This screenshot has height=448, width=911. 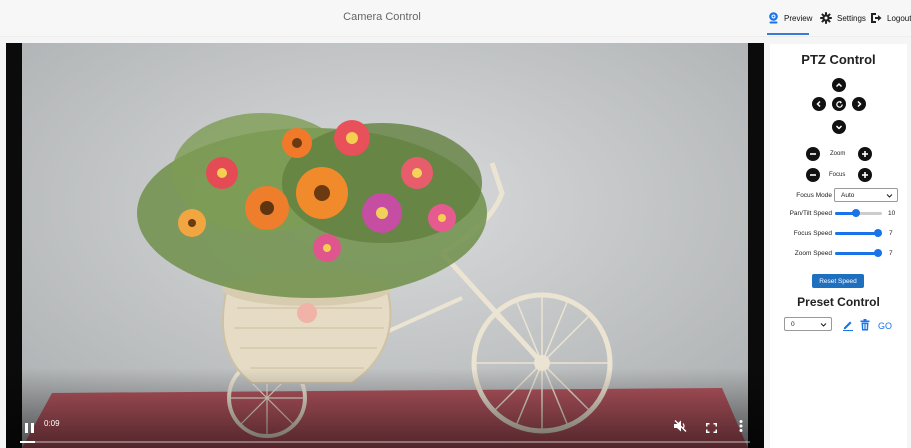 What do you see at coordinates (455, 18) in the screenshot?
I see `top-bar: Camera Control Preview Settings Logout` at bounding box center [455, 18].